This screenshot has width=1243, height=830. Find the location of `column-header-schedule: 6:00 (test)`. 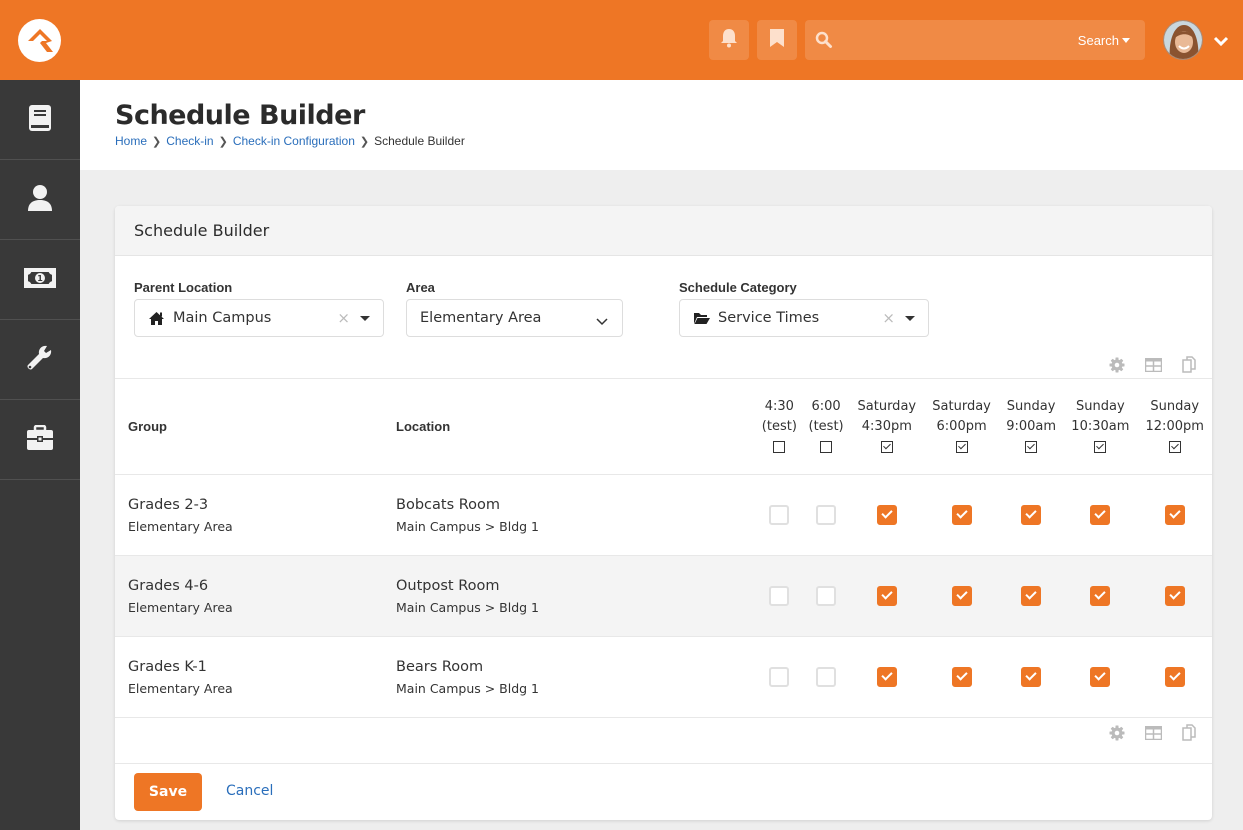

column-header-schedule: 6:00 (test) is located at coordinates (826, 426).